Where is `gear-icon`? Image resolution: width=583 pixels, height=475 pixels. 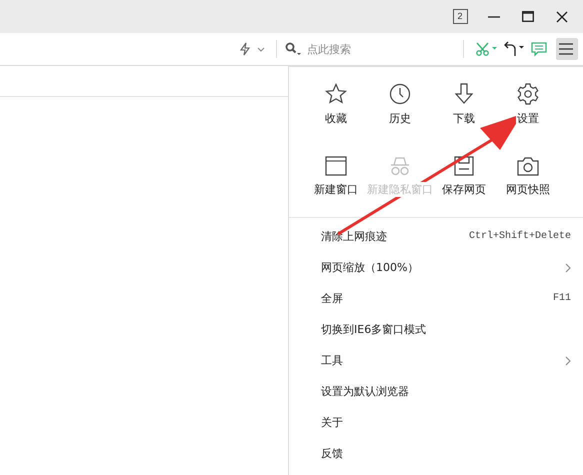 gear-icon is located at coordinates (528, 94).